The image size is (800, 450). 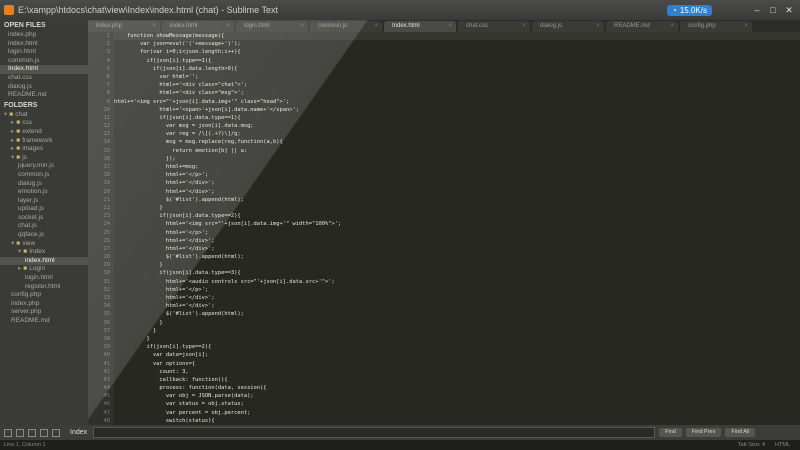 What do you see at coordinates (374, 432) in the screenshot?
I see `find-input` at bounding box center [374, 432].